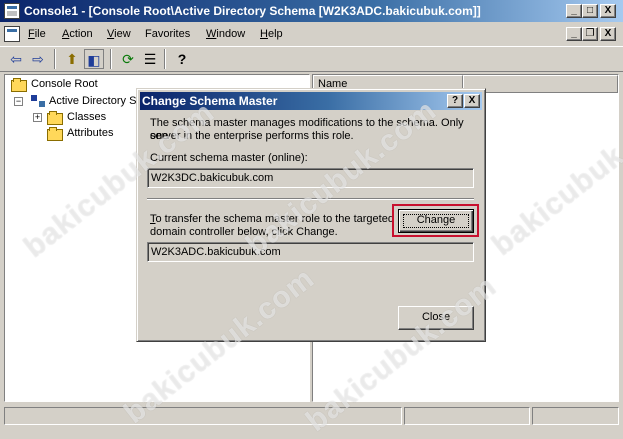 The image size is (623, 439). I want to click on mdi-close-button: X, so click(608, 34).